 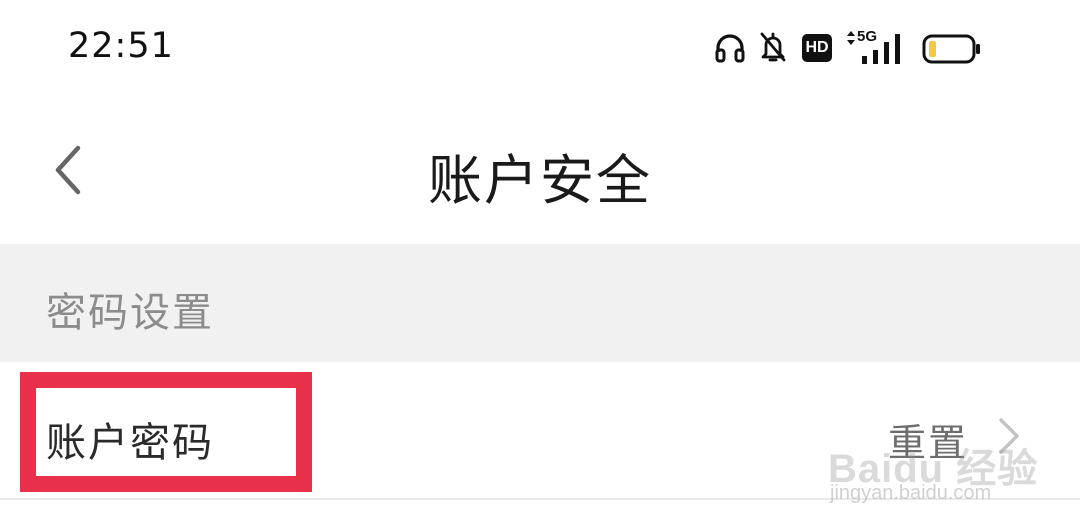 What do you see at coordinates (951, 49) in the screenshot?
I see `battery-icon` at bounding box center [951, 49].